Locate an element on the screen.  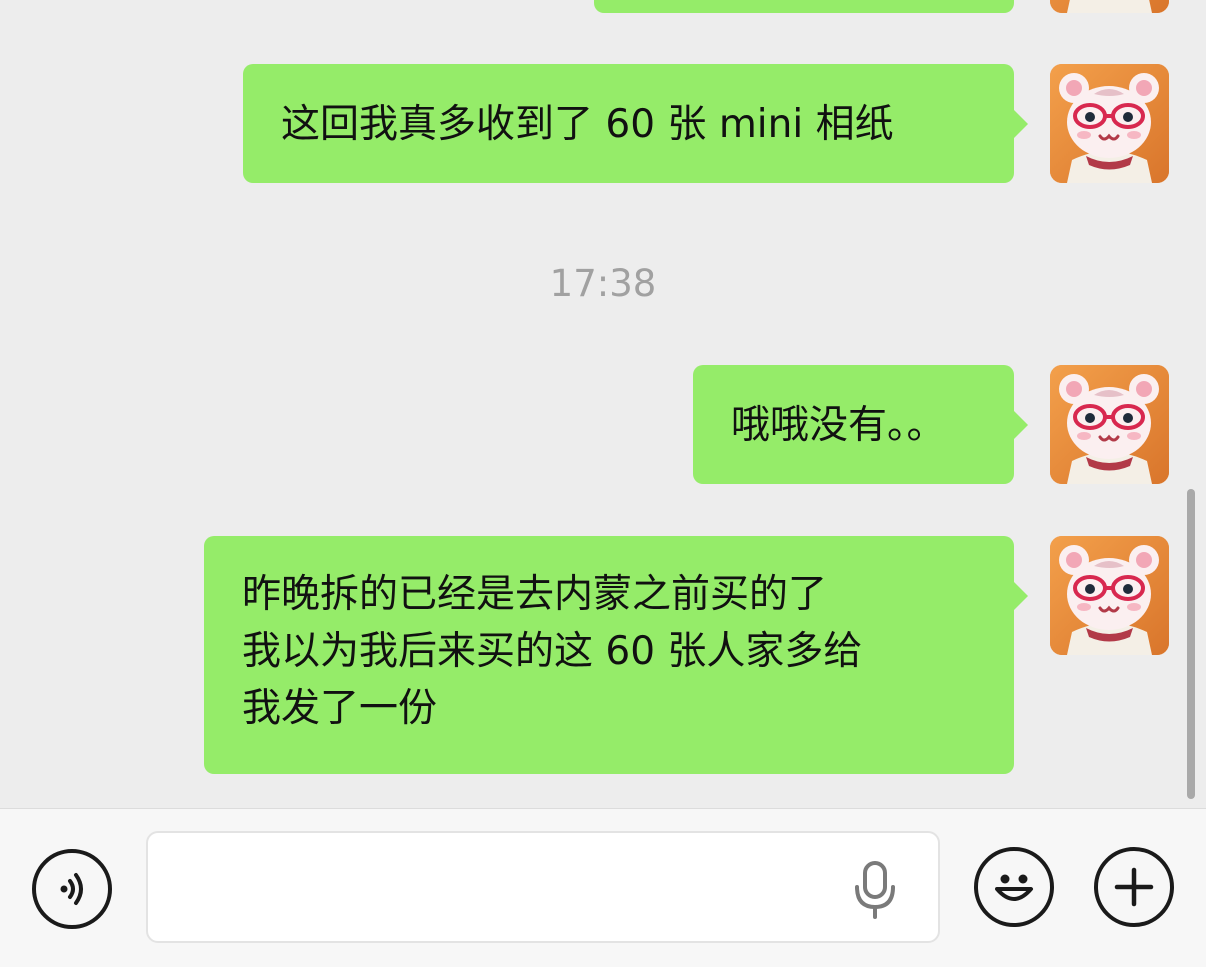
scrollbar is located at coordinates (1191, 644).